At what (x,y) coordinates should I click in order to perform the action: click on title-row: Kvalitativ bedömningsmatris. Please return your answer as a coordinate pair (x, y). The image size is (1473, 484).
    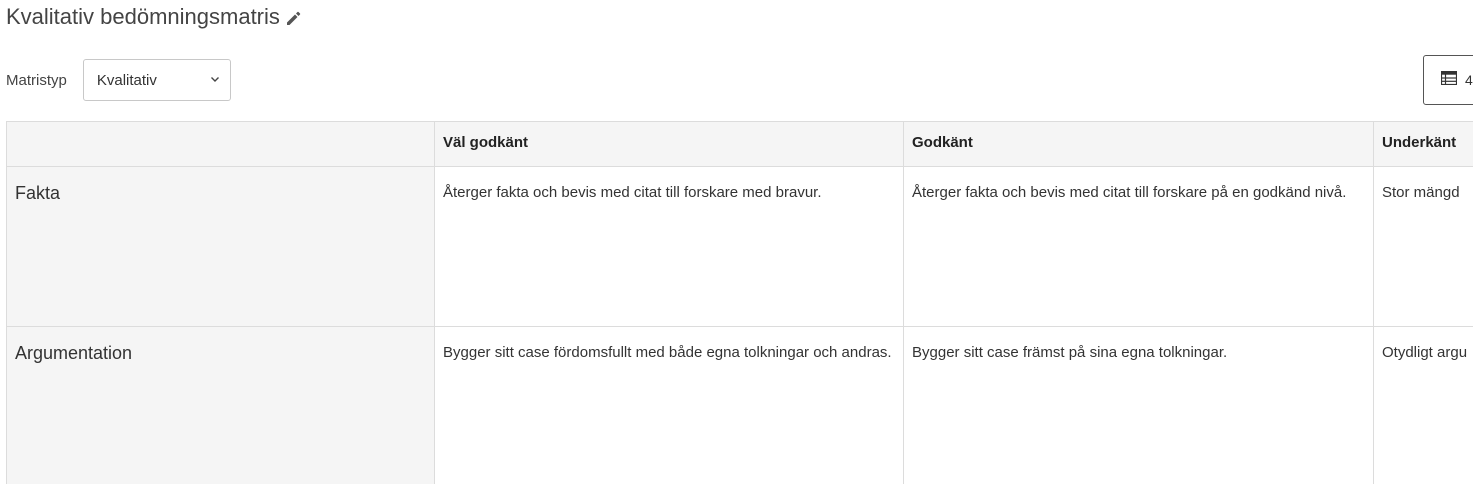
    Looking at the image, I should click on (154, 17).